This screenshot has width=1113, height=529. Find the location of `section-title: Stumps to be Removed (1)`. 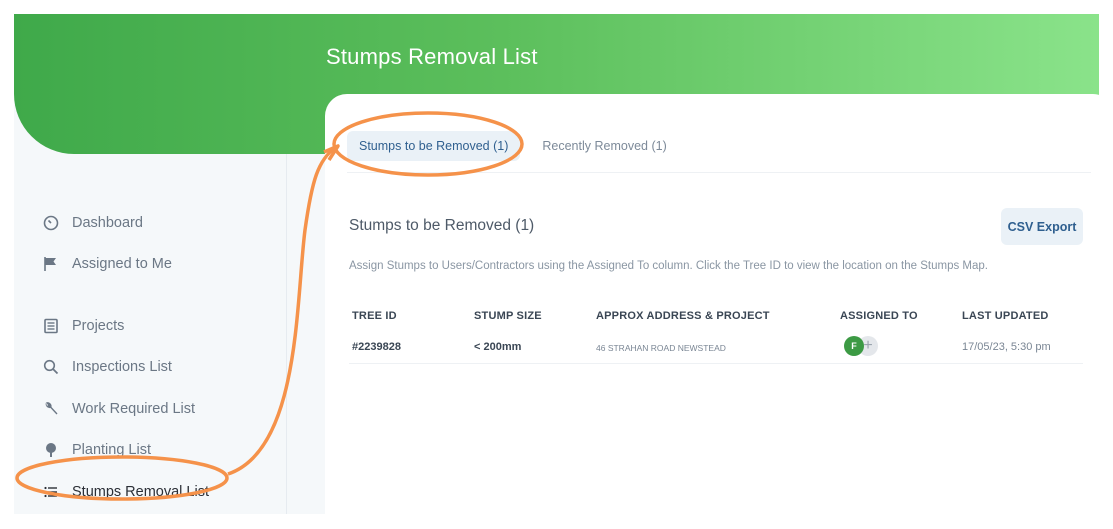

section-title: Stumps to be Removed (1) is located at coordinates (442, 225).